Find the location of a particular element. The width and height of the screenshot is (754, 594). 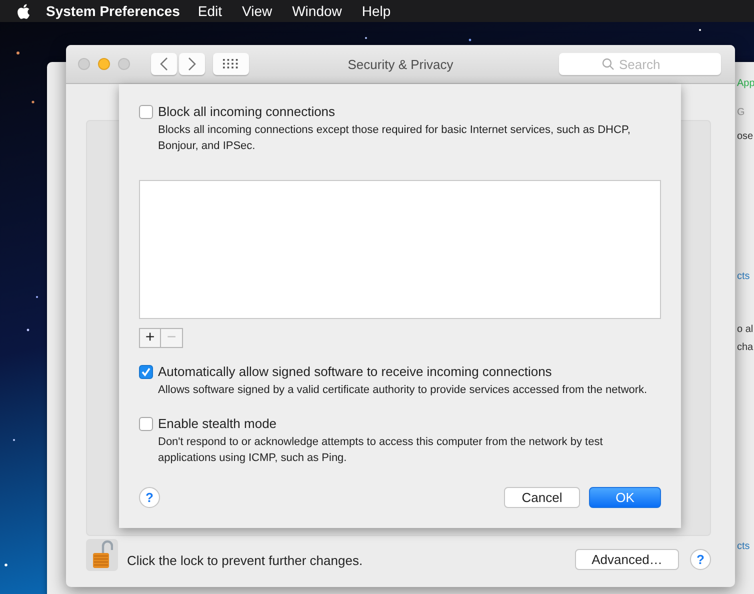

search-field: Search is located at coordinates (640, 64).